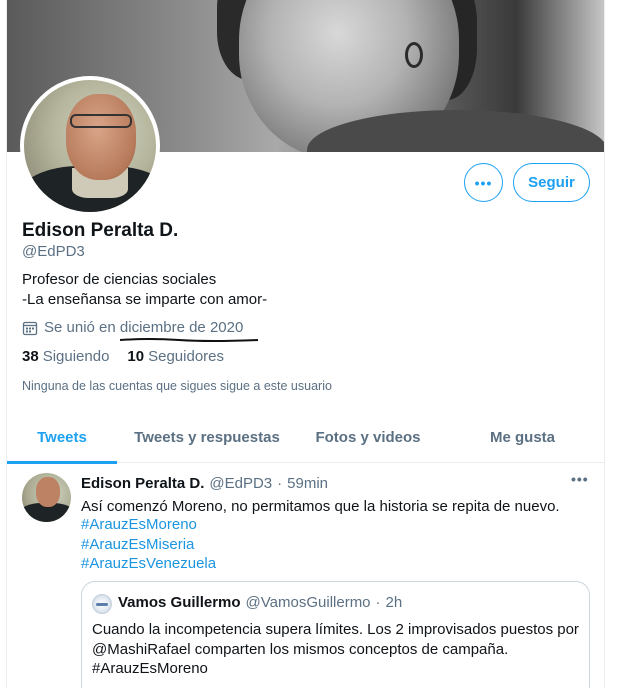  I want to click on hashtag-link: #ArauzEsMoreno, so click(148, 525).